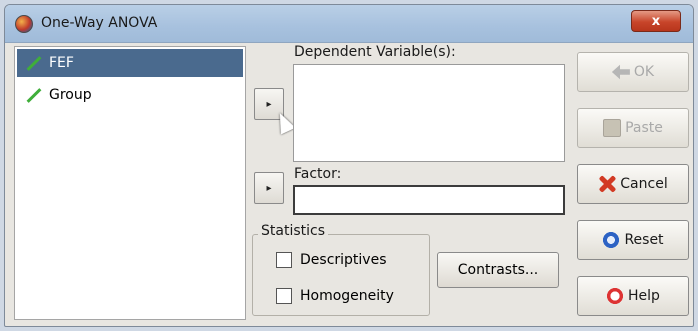  What do you see at coordinates (284, 260) in the screenshot?
I see `descriptives-checkbox` at bounding box center [284, 260].